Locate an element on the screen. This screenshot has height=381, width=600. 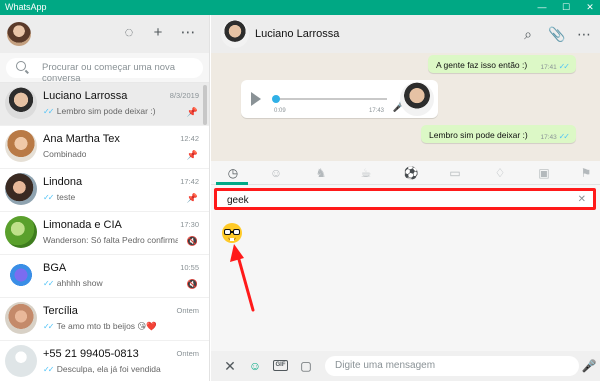
conversation-header: Luciano Larrossa ⌕ 📎 ⋯ is located at coordinates (405, 34).